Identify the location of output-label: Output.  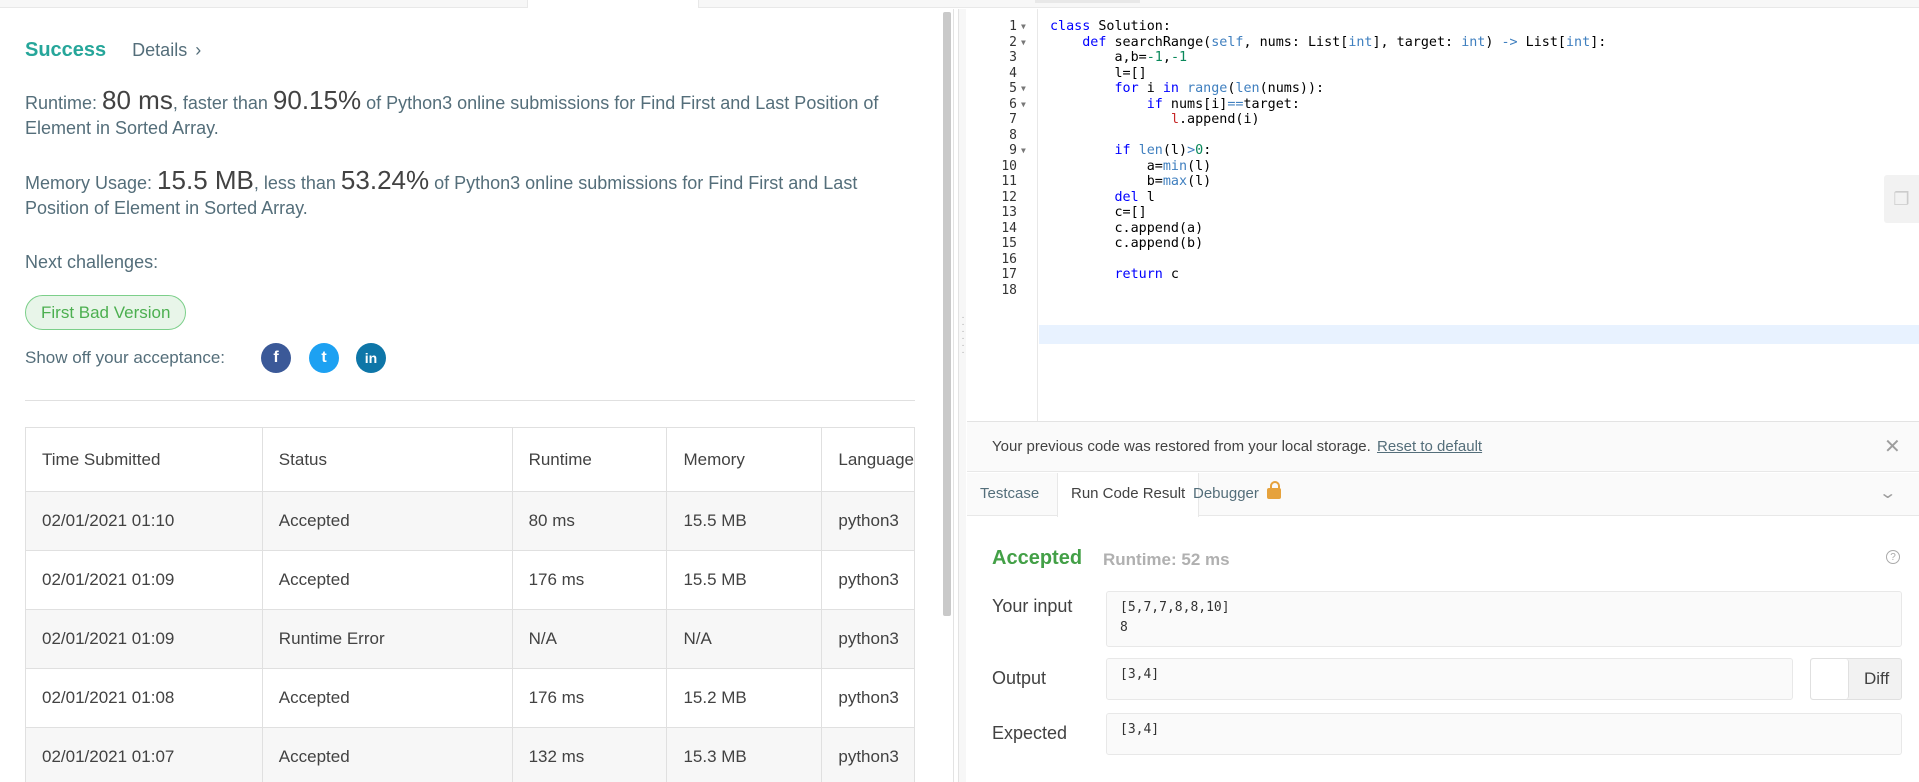
(1019, 678).